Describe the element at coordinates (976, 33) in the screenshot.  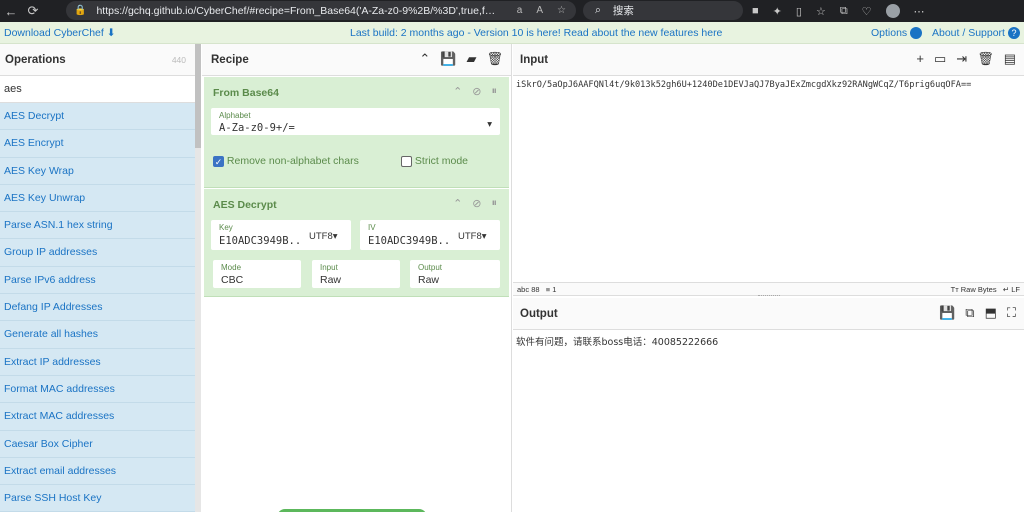
I see `about-link: About / Support?` at that location.